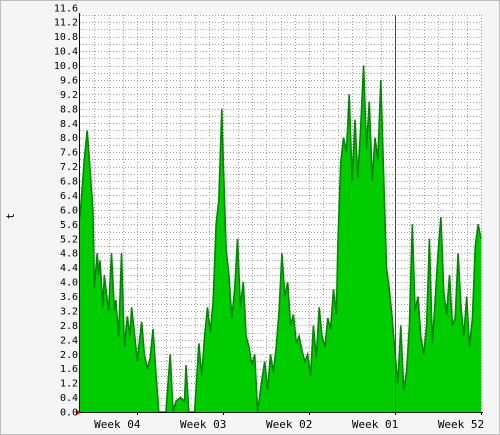 Image resolution: width=500 pixels, height=435 pixels. Describe the element at coordinates (69, 95) in the screenshot. I see `y-tick-label: 9.2` at that location.